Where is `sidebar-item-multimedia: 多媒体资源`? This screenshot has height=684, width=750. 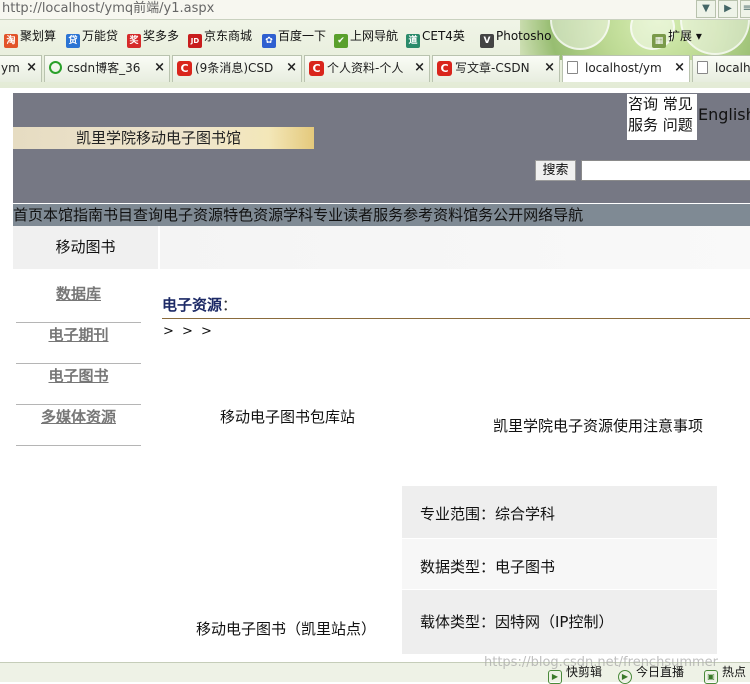
sidebar-item-multimedia: 多媒体资源 is located at coordinates (78, 425).